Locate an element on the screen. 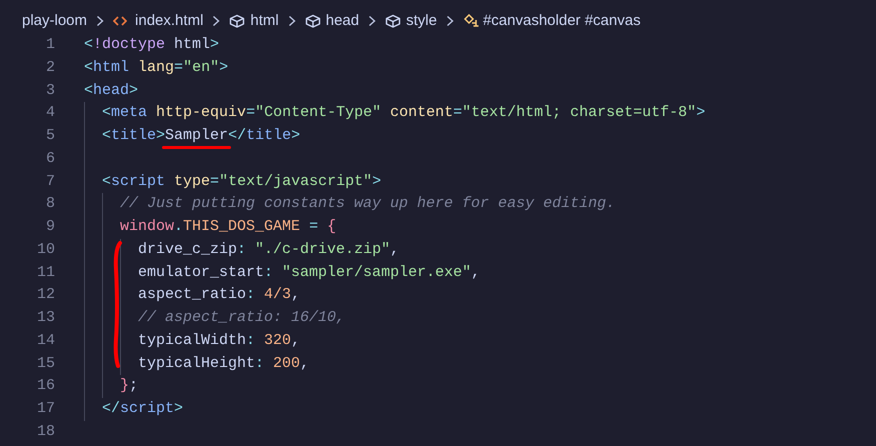 Image resolution: width=876 pixels, height=446 pixels. code-line: <meta http-equiv="Content-Type" content="text/html; charset=utf-8"> is located at coordinates (404, 113).